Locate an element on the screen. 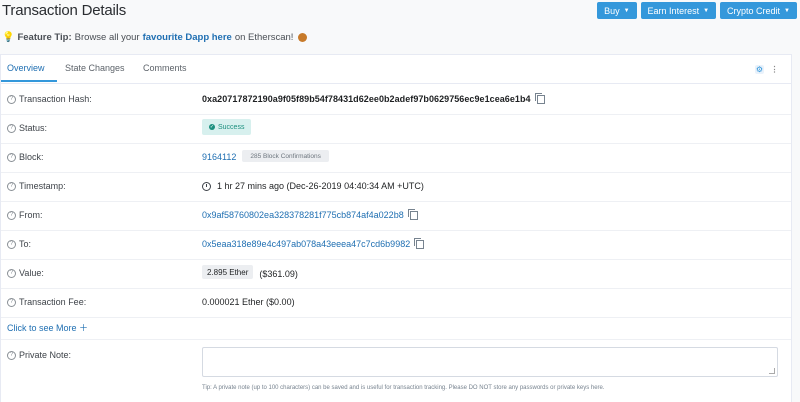 The width and height of the screenshot is (800, 402). ether-amount-badge: 2.895 Ether is located at coordinates (228, 272).